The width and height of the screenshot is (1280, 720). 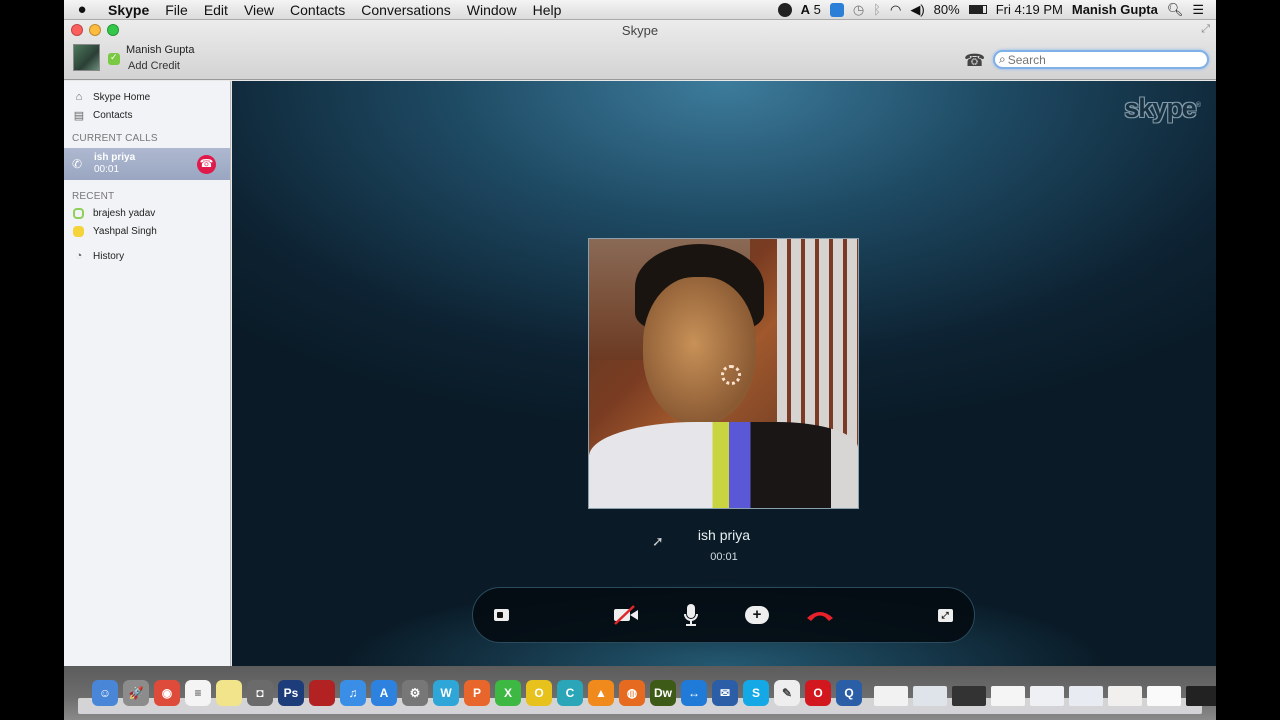 I want to click on dock-icons: ☺ 🚀 ◉ ≡ ◘ Ps ♫ A ⚙ W P X O C ▲ ◍ Dw ↔ ✉ S ✎ O Q, so click(x=654, y=693).